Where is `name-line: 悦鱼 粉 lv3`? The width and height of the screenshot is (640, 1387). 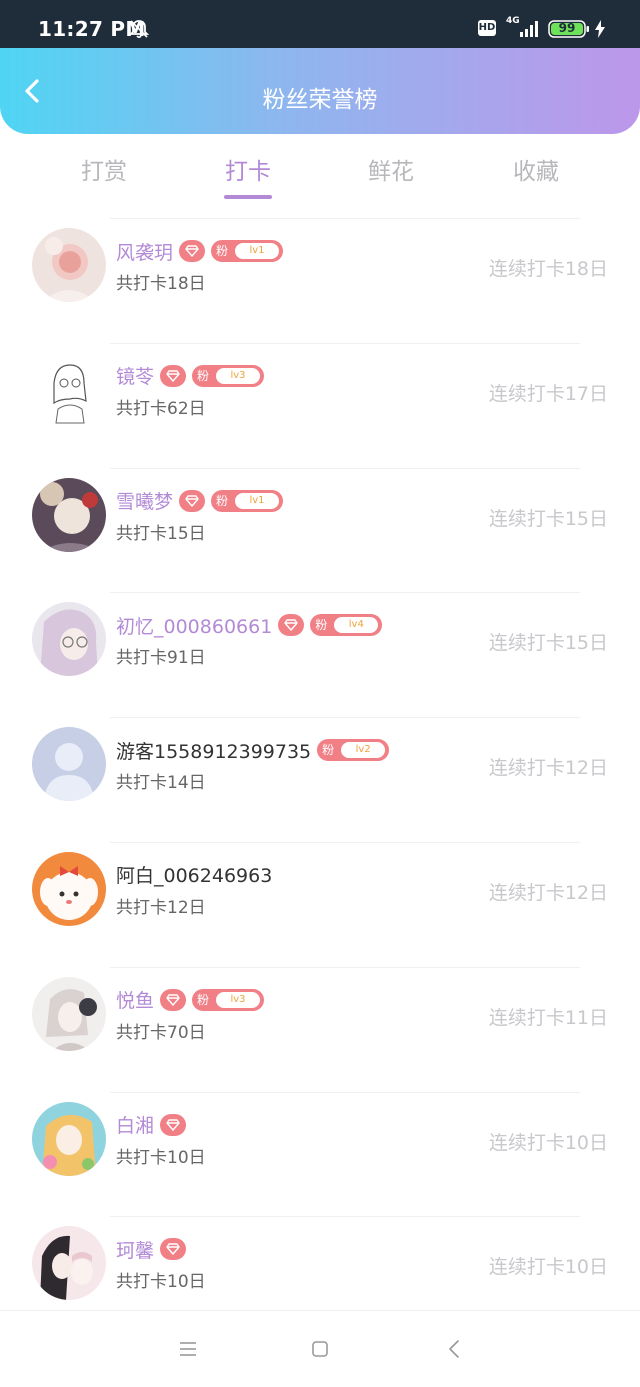
name-line: 悦鱼 粉 lv3 is located at coordinates (190, 999).